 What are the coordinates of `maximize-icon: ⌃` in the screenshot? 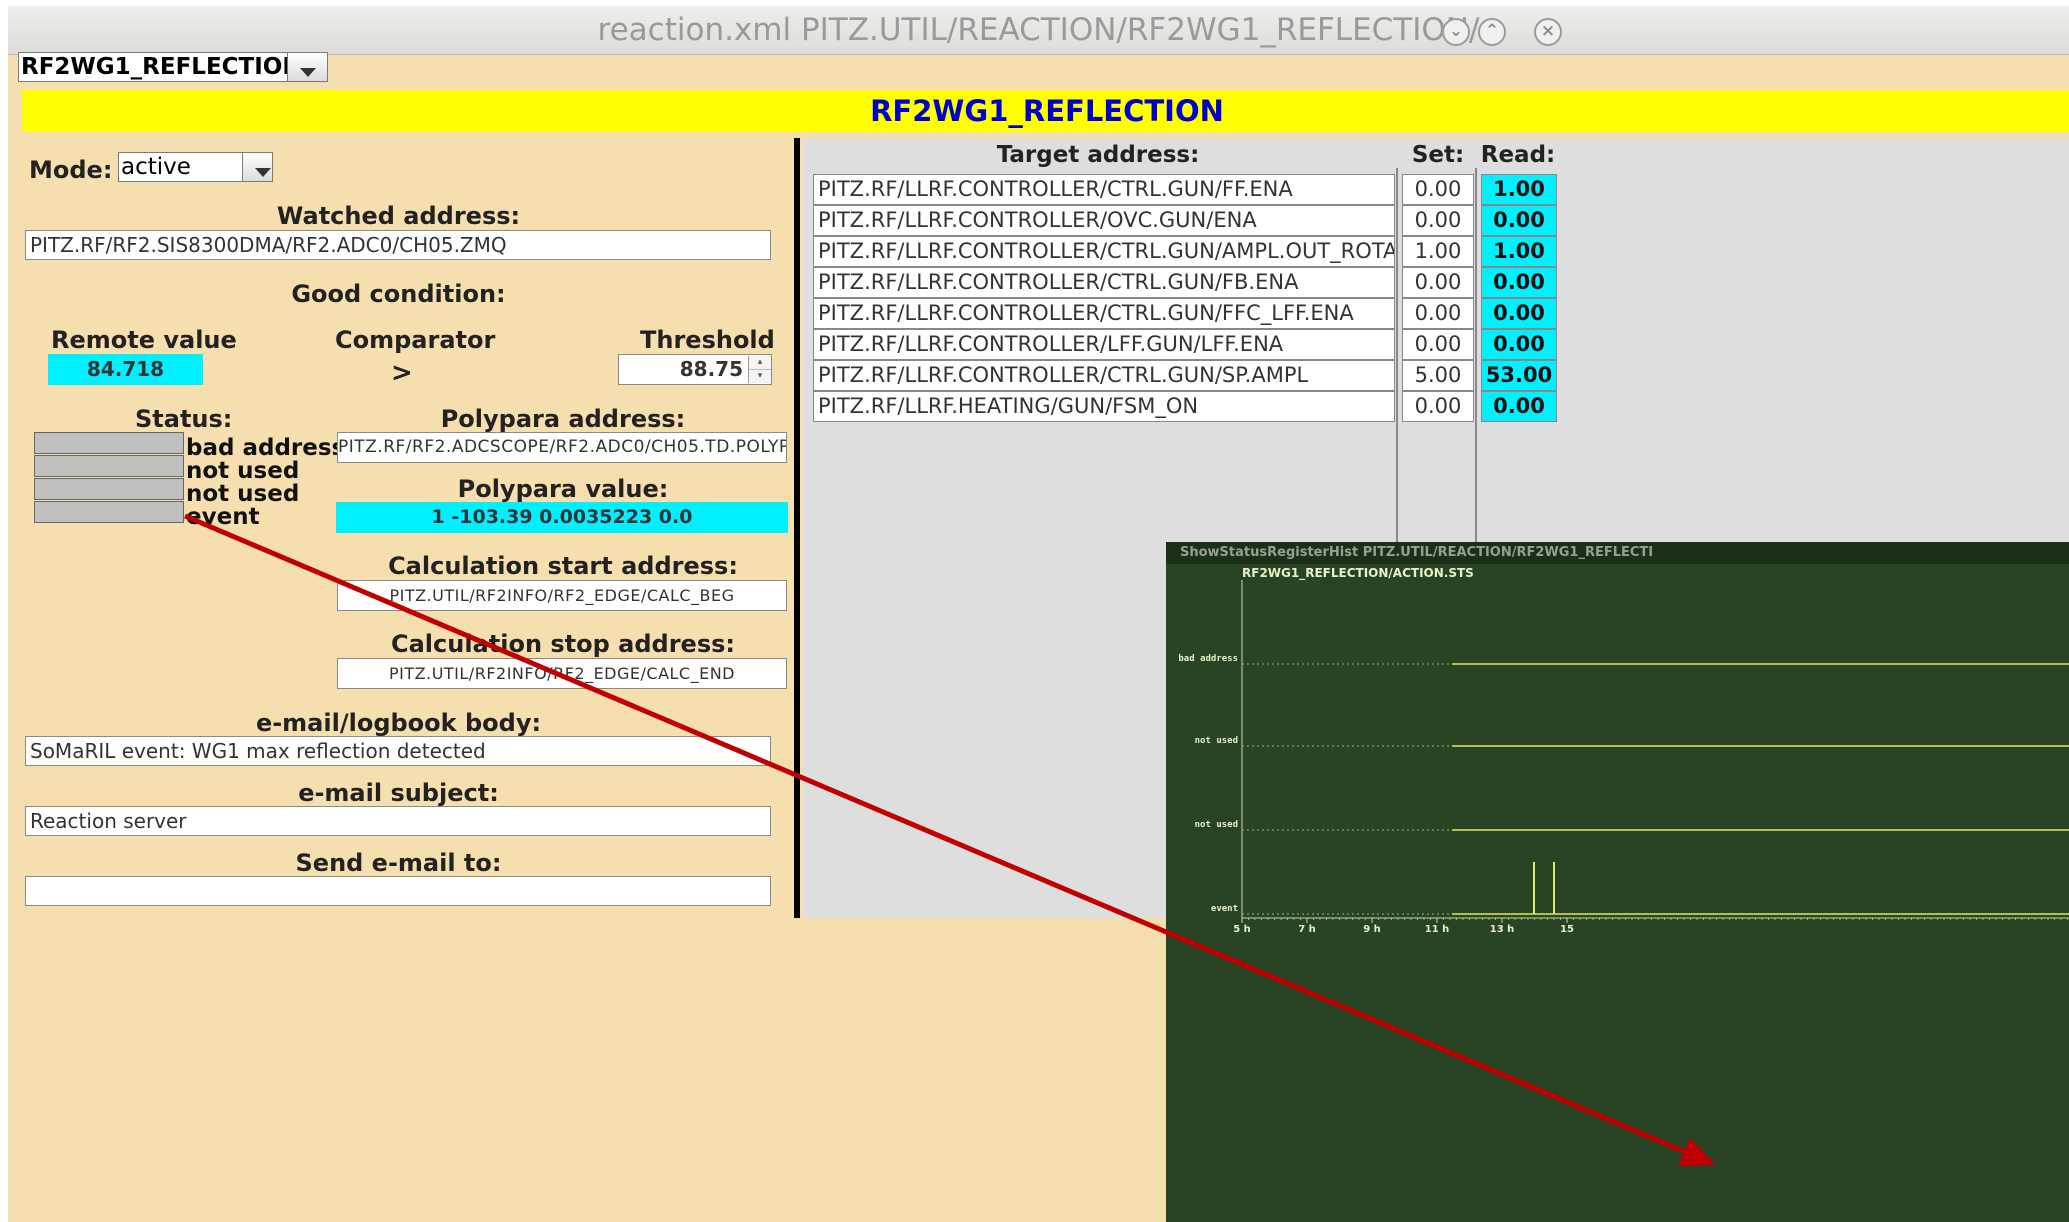 It's located at (1492, 32).